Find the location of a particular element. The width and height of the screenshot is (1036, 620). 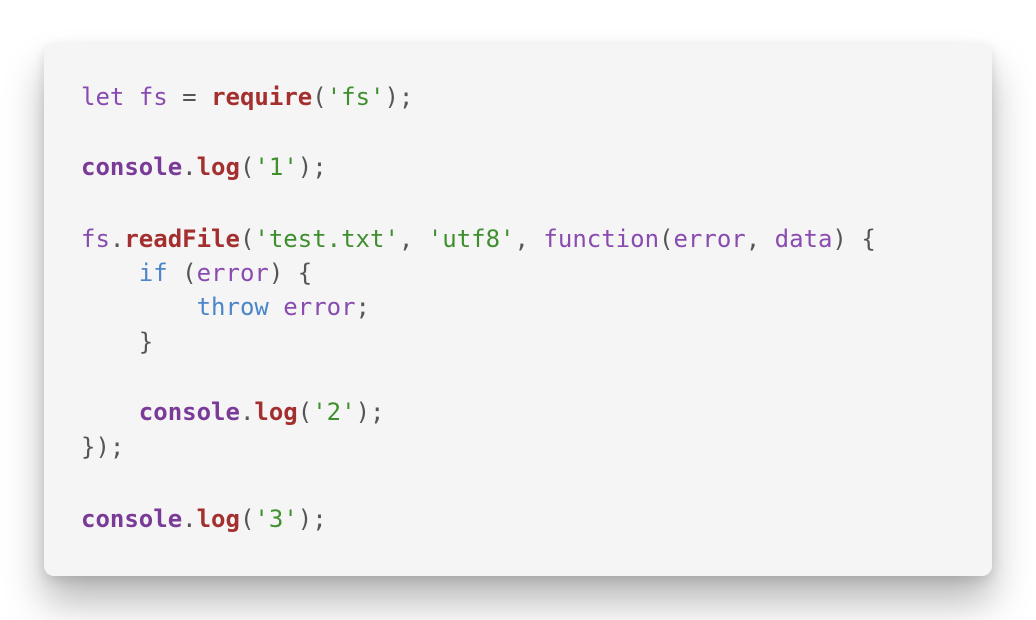

code-token: 'utf8' is located at coordinates (471, 239).